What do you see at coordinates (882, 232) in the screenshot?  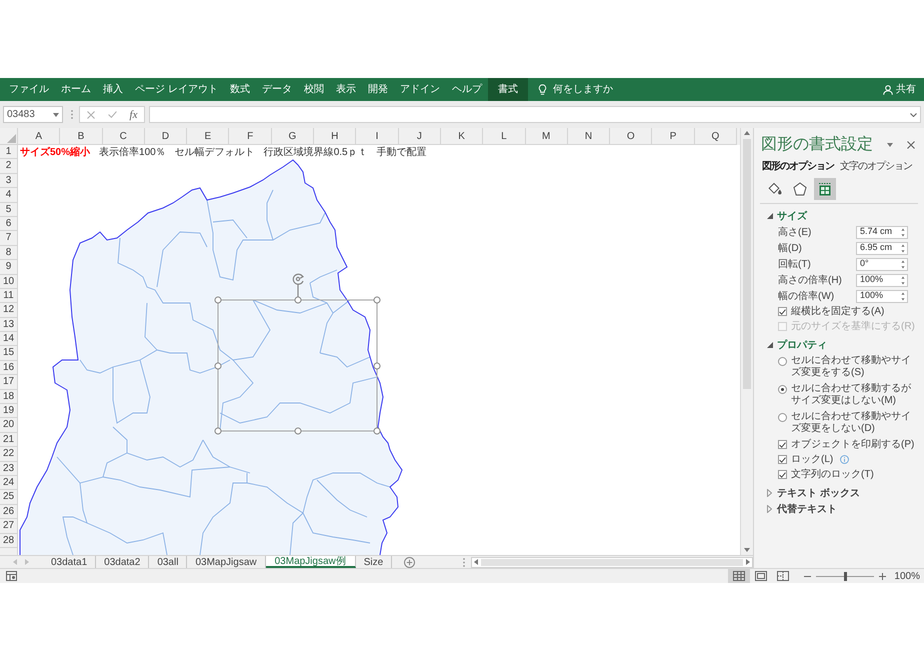 I see `spin-field: 5.74 cm` at bounding box center [882, 232].